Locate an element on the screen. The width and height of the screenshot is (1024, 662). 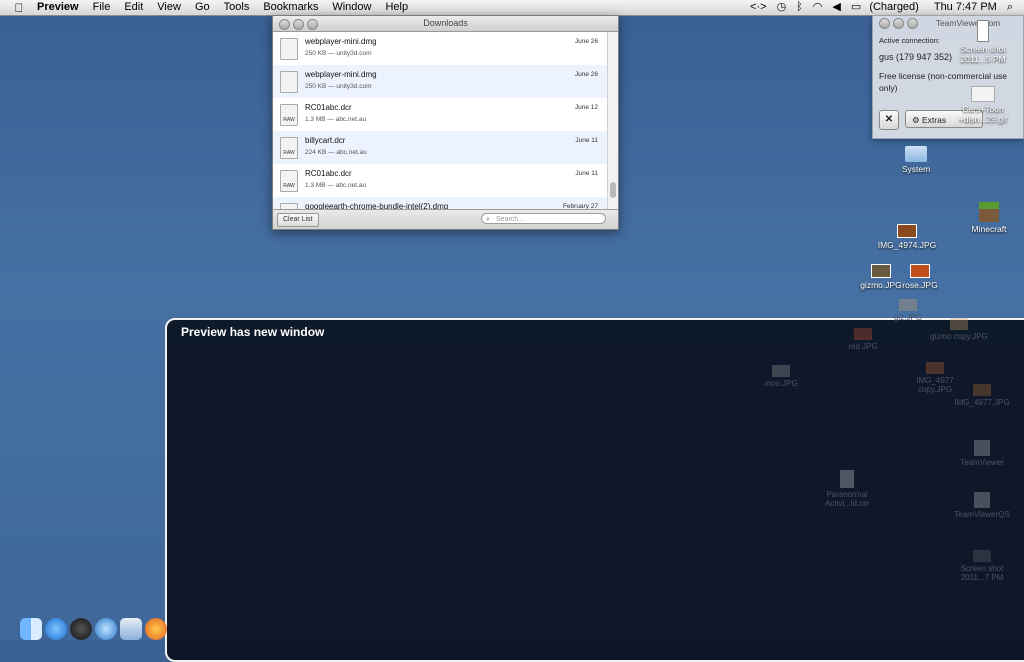
download-name: webplayer-mini.dmg is located at coordinates (341, 41).